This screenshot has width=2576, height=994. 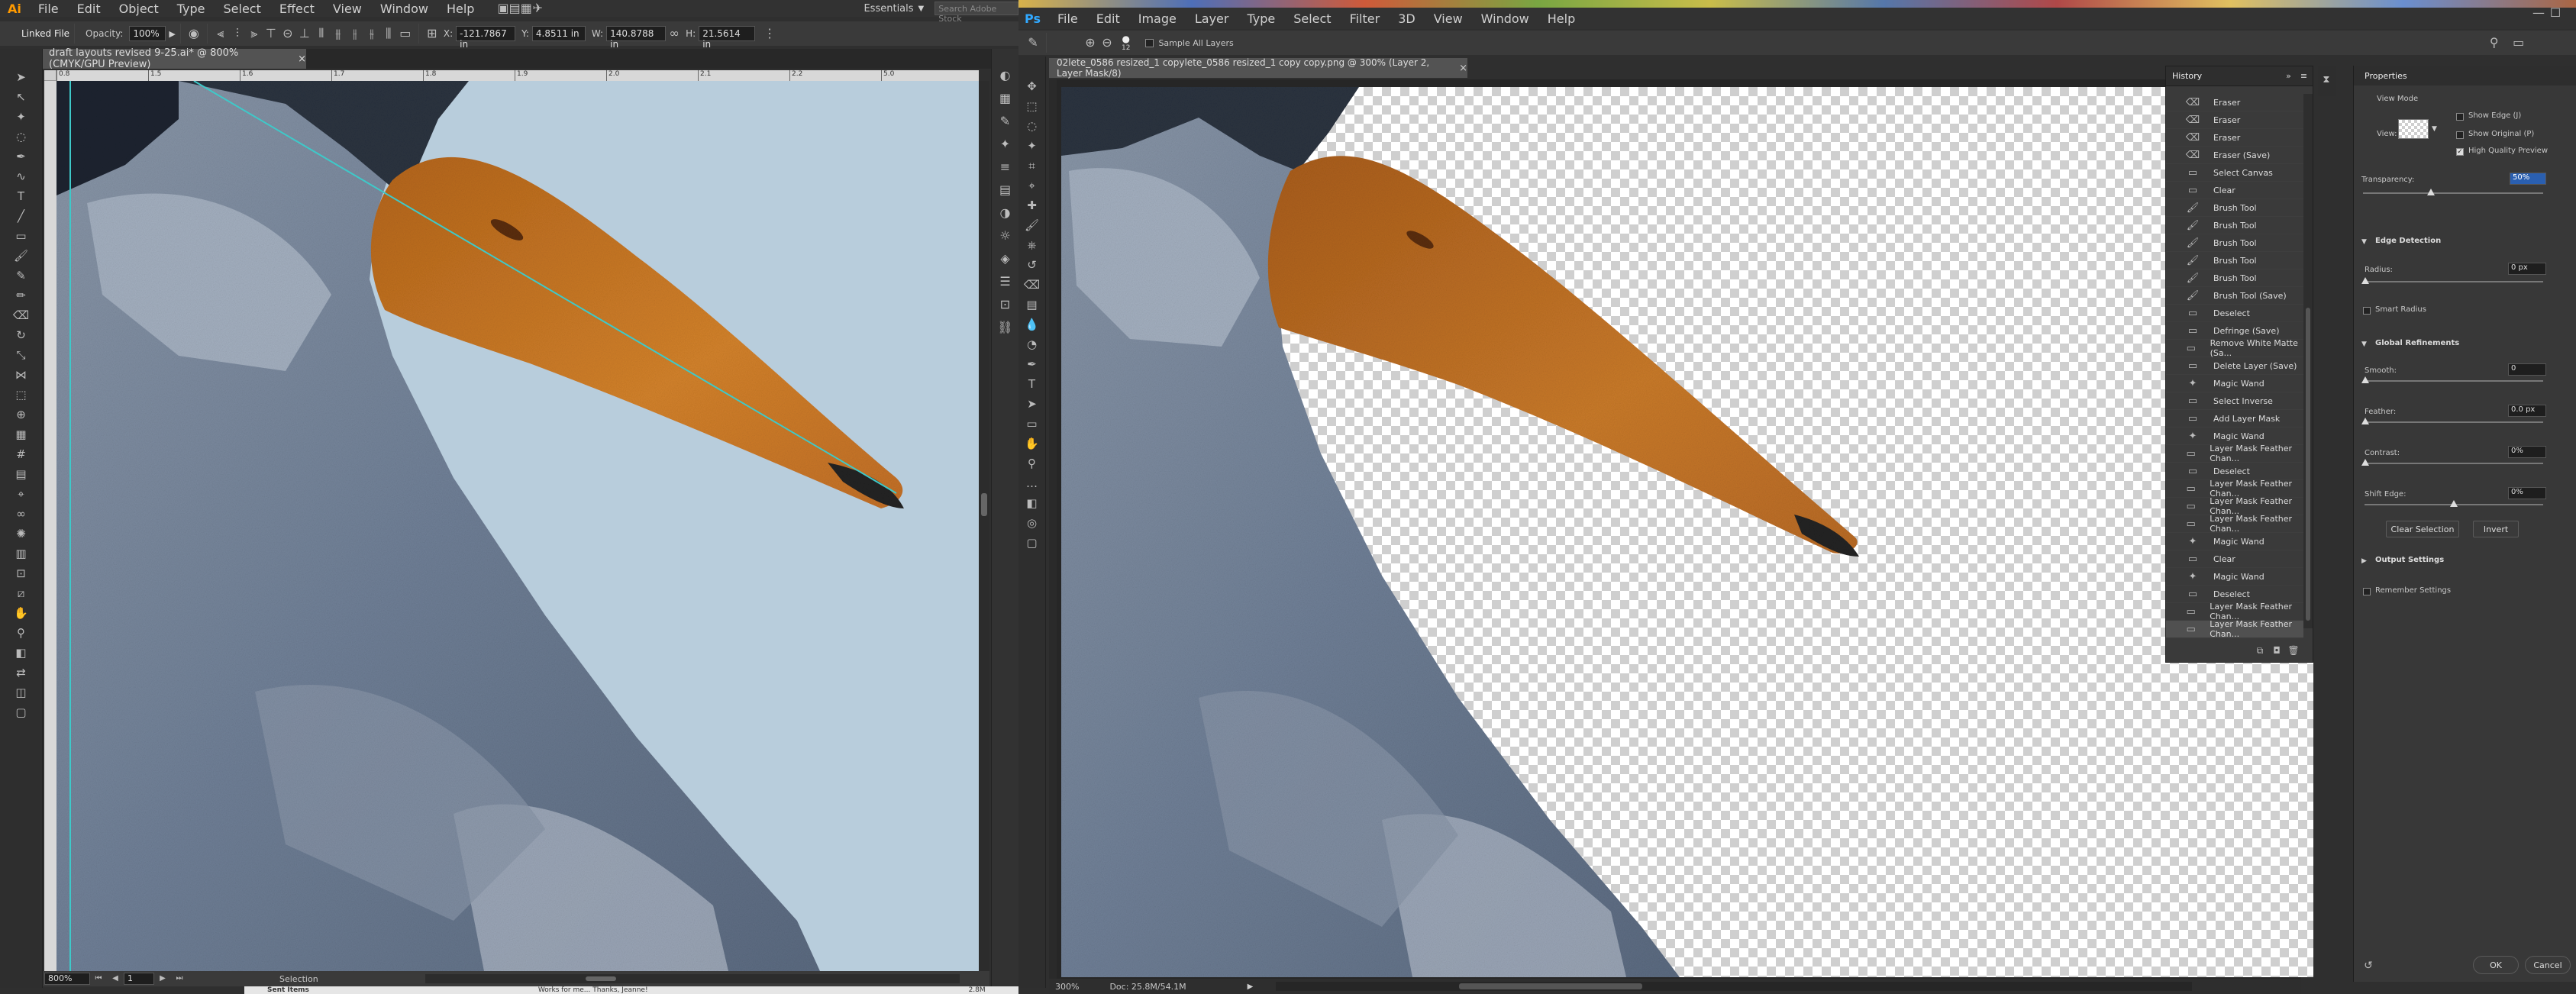 What do you see at coordinates (2276, 650) in the screenshot?
I see `ps-new-snapshot-icon: ◘` at bounding box center [2276, 650].